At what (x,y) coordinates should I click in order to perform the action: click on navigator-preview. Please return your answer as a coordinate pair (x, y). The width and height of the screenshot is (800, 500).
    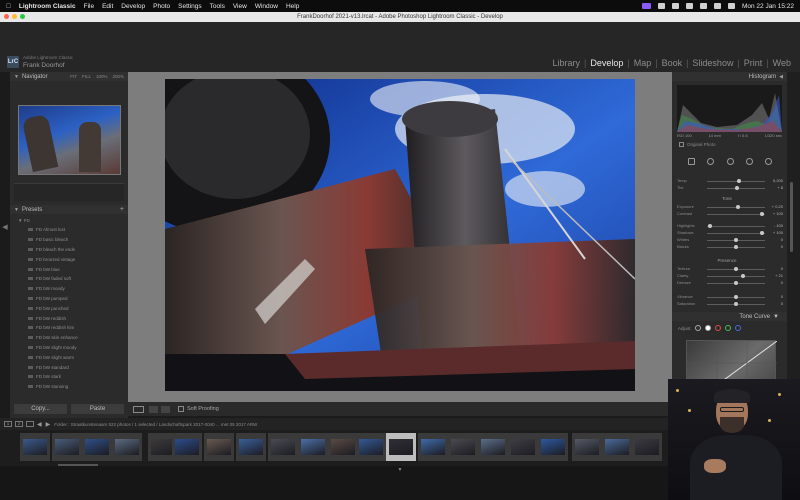
    Looking at the image, I should click on (69, 140).